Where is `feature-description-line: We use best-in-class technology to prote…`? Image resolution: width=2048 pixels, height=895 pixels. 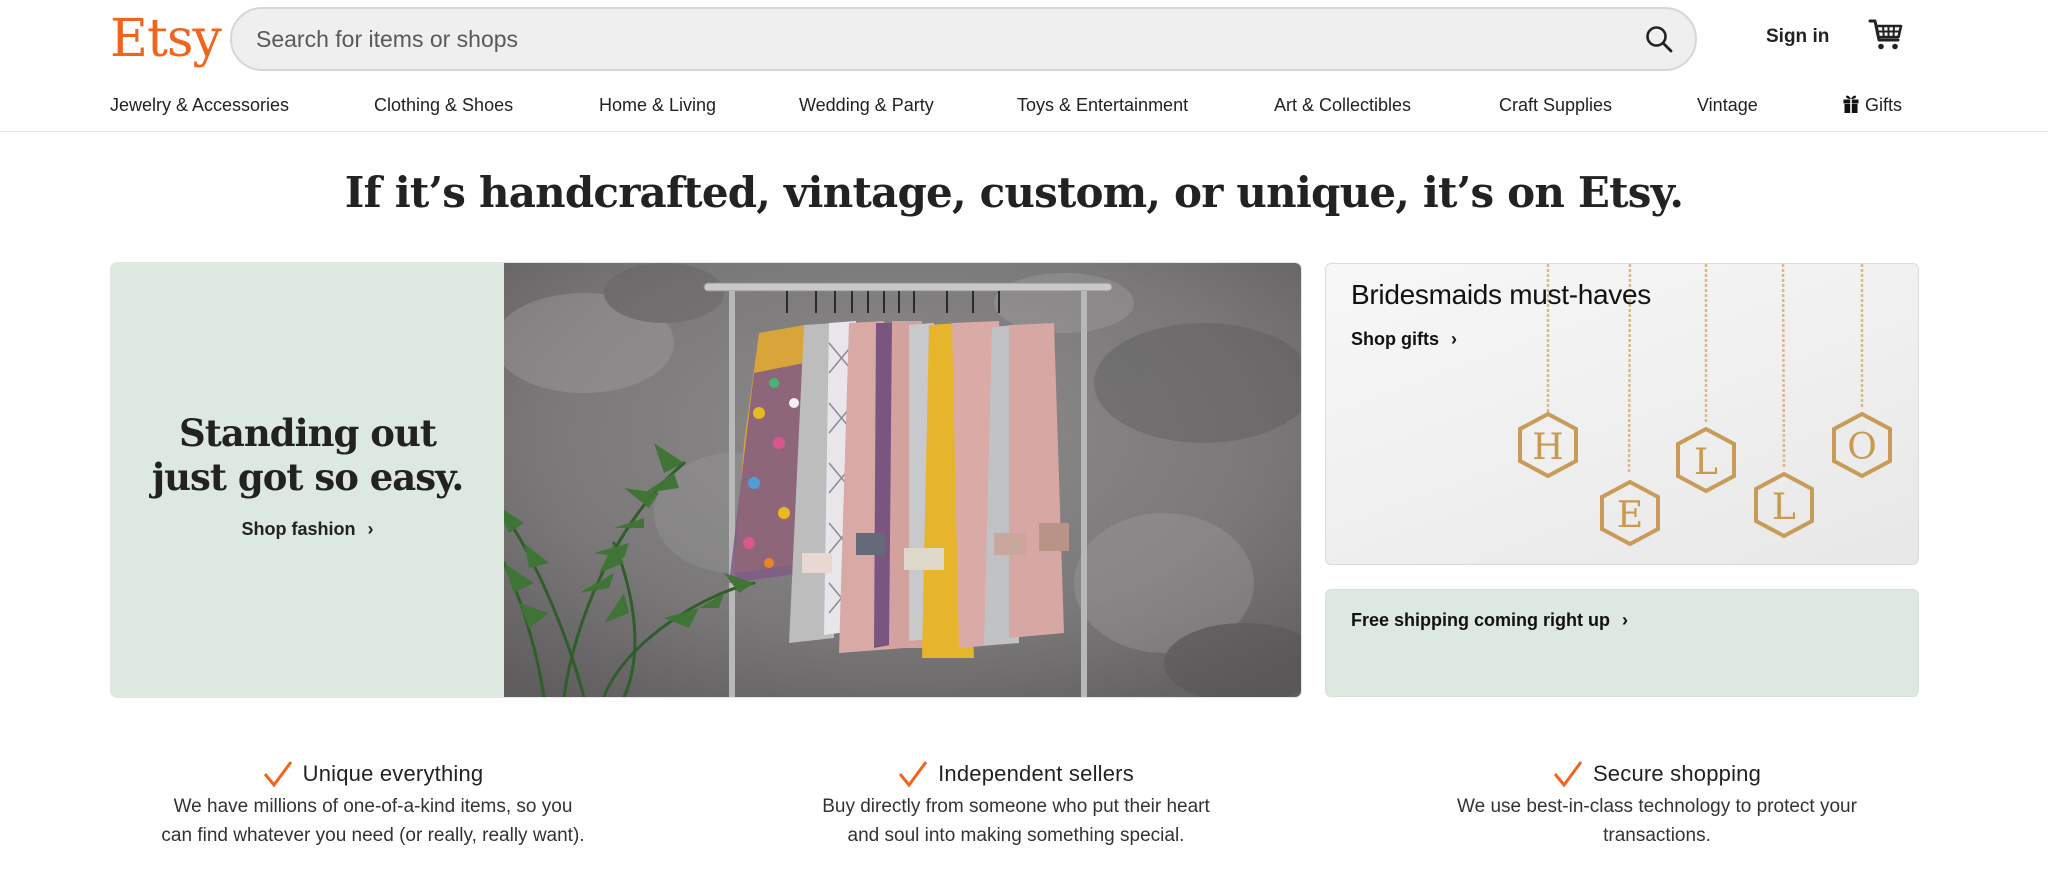
feature-description-line: We use best-in-class technology to prote… is located at coordinates (1657, 806).